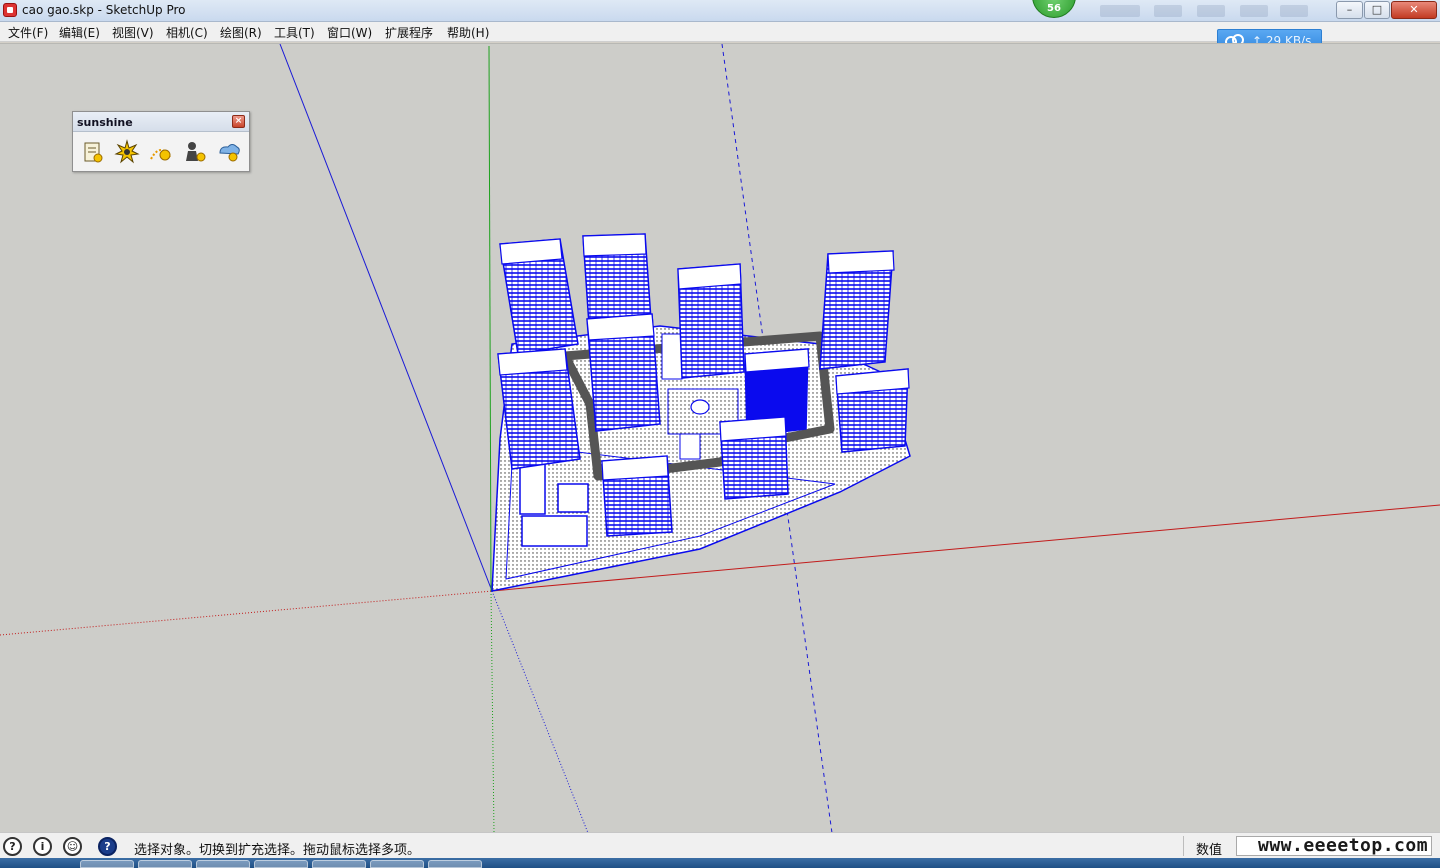 The width and height of the screenshot is (1440, 868). I want to click on status-bar: ? i ☺ ? 选择对象。切换到扩充选择。拖动鼠标选择多项。 数值, so click(720, 845).